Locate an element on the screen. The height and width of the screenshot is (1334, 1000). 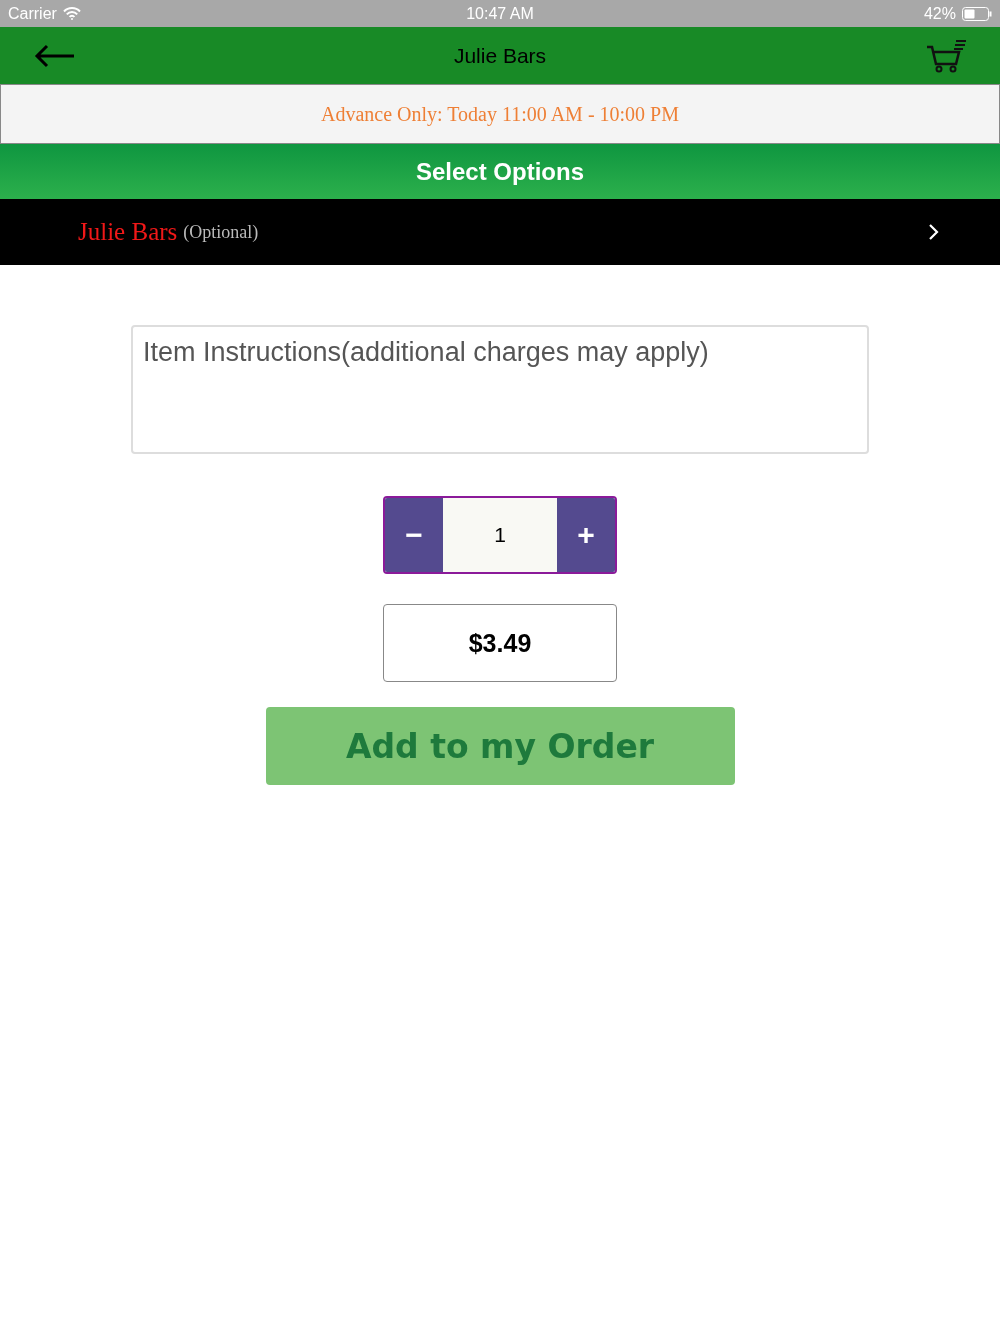
section-title: Select Options is located at coordinates (499, 171).